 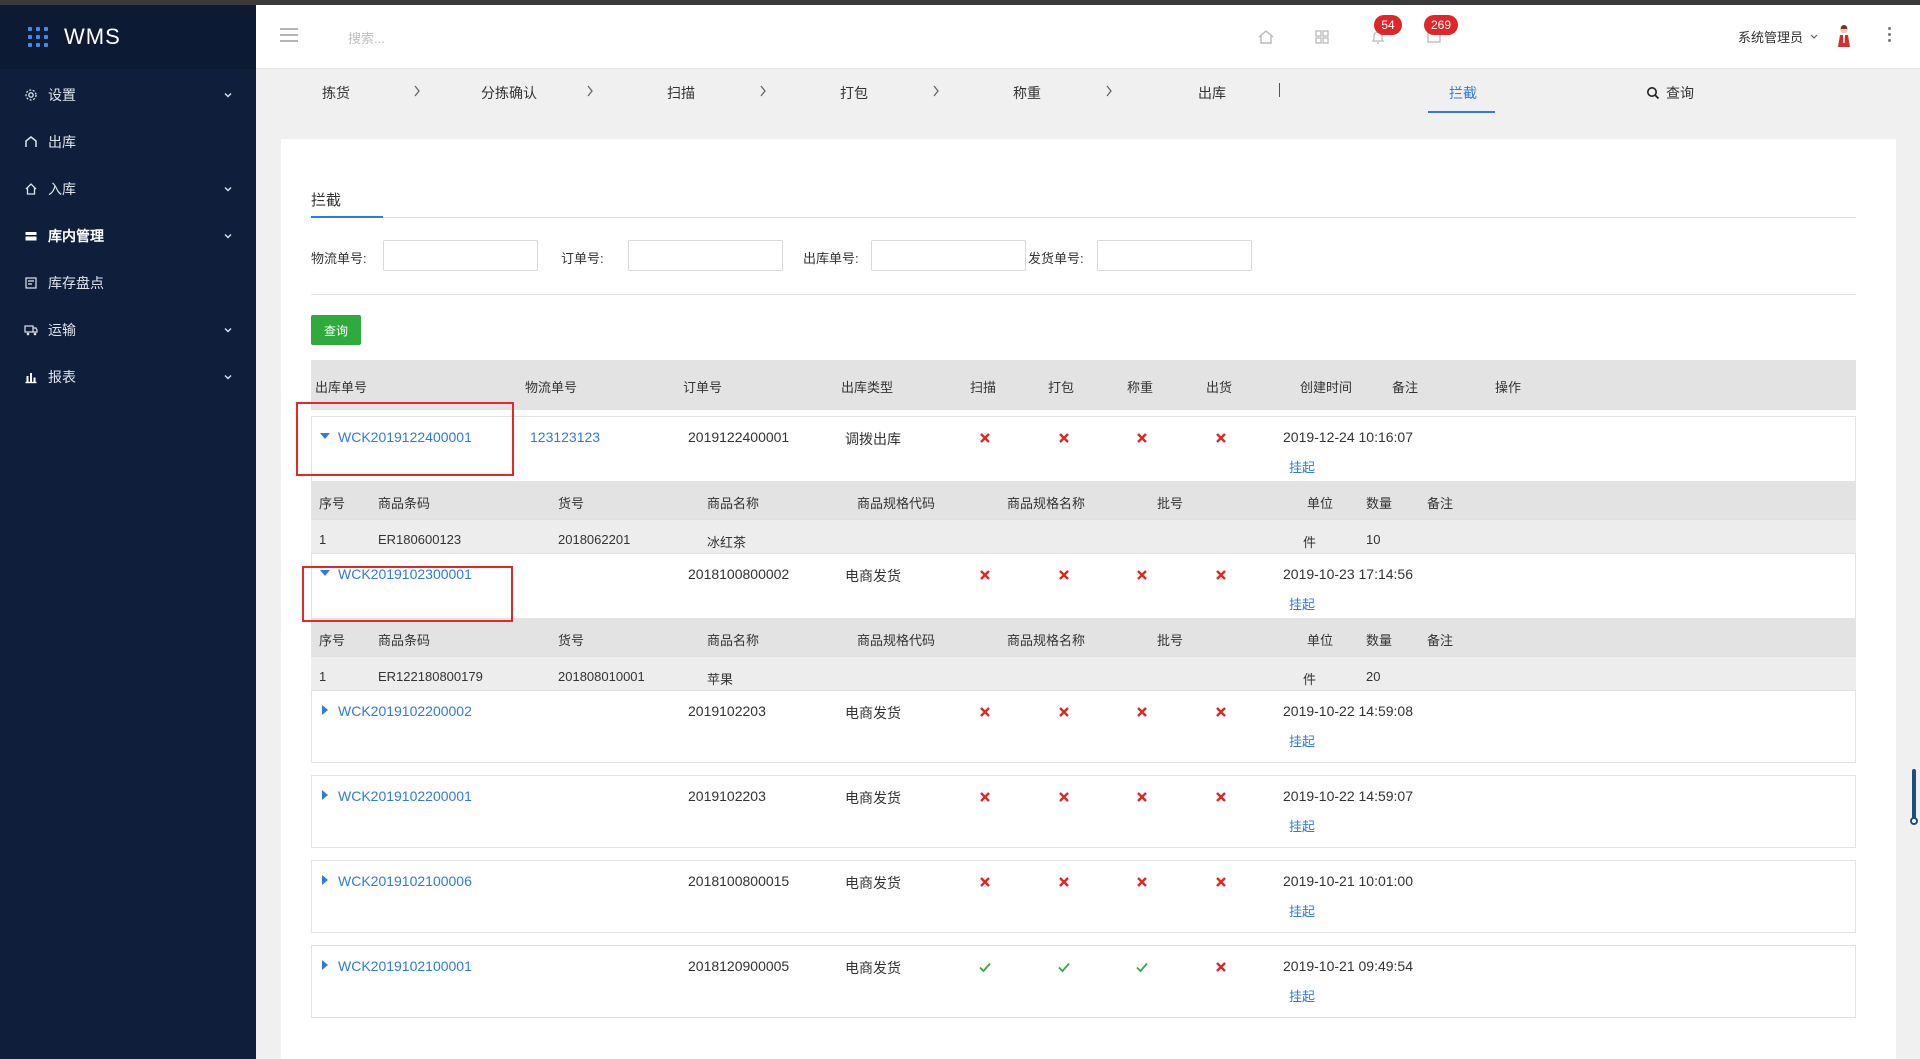 What do you see at coordinates (1889, 37) in the screenshot?
I see `more-options-icon` at bounding box center [1889, 37].